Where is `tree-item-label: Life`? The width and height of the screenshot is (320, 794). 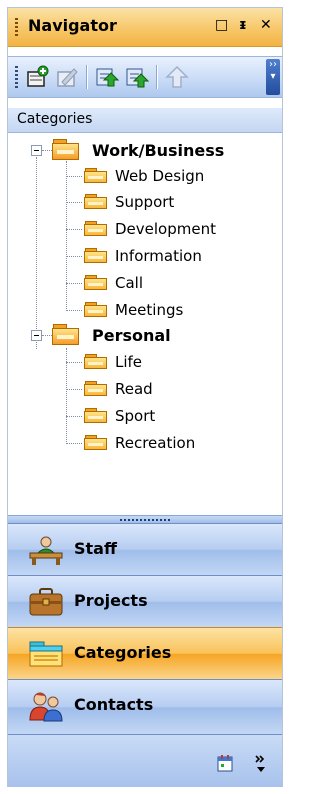
tree-item-label: Life is located at coordinates (129, 362).